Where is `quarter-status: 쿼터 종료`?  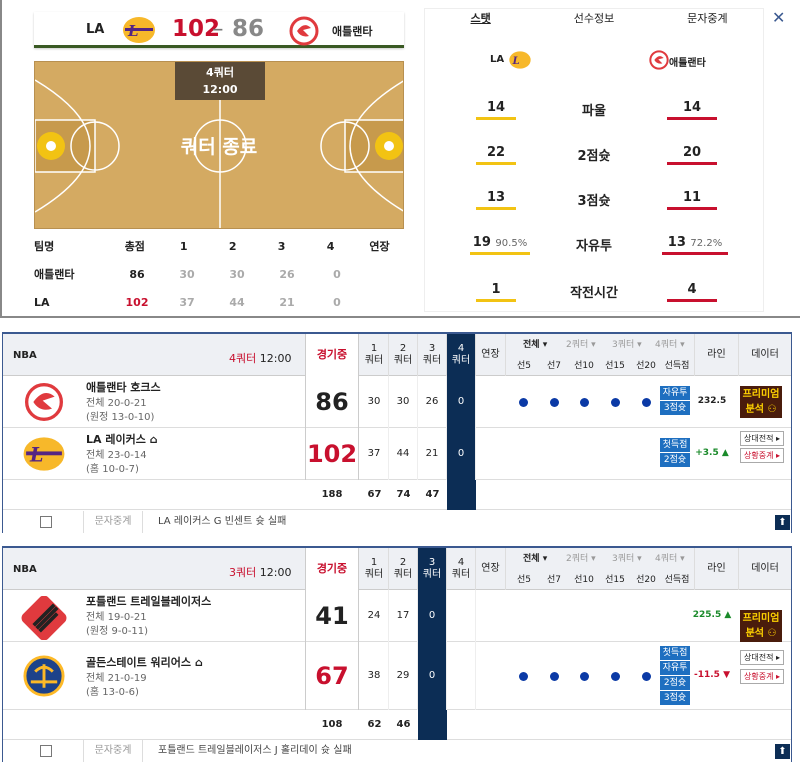 quarter-status: 쿼터 종료 is located at coordinates (219, 147).